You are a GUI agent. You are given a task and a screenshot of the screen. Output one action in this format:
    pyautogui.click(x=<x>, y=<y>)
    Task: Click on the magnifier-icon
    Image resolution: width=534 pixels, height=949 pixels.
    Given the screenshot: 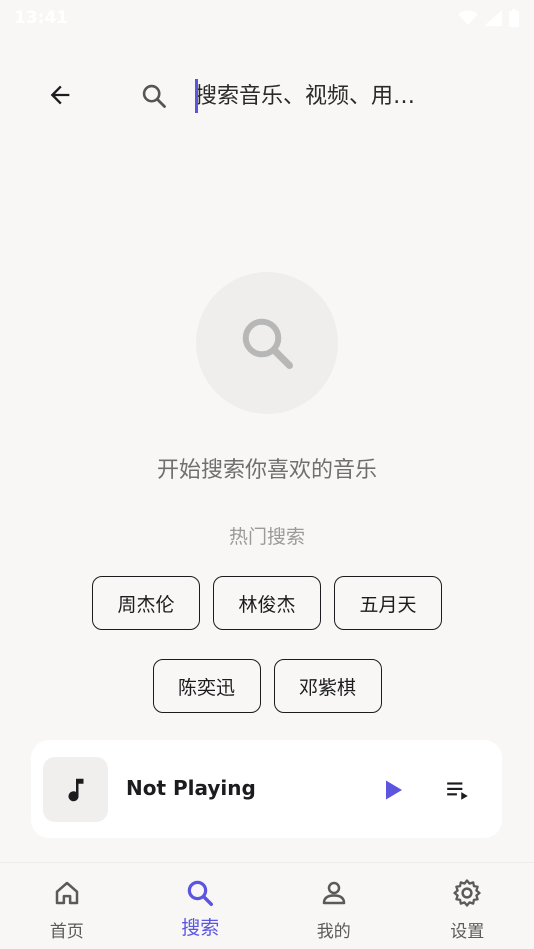 What is the action you would take?
    pyautogui.click(x=267, y=343)
    